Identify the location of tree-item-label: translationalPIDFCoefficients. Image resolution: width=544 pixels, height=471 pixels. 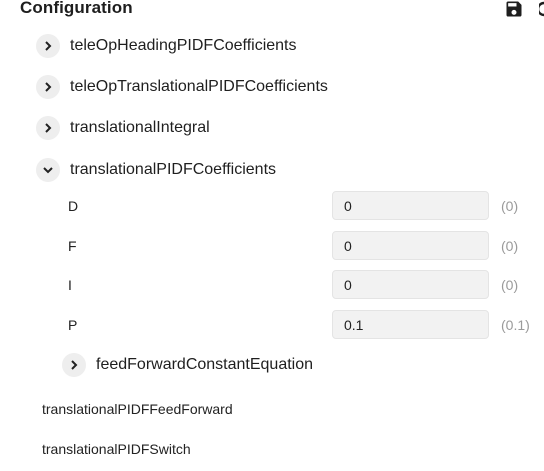
(173, 169).